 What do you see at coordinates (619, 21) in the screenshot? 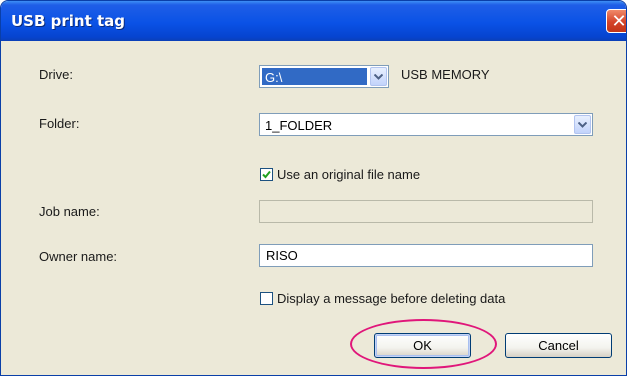
I see `close-icon: ✕` at bounding box center [619, 21].